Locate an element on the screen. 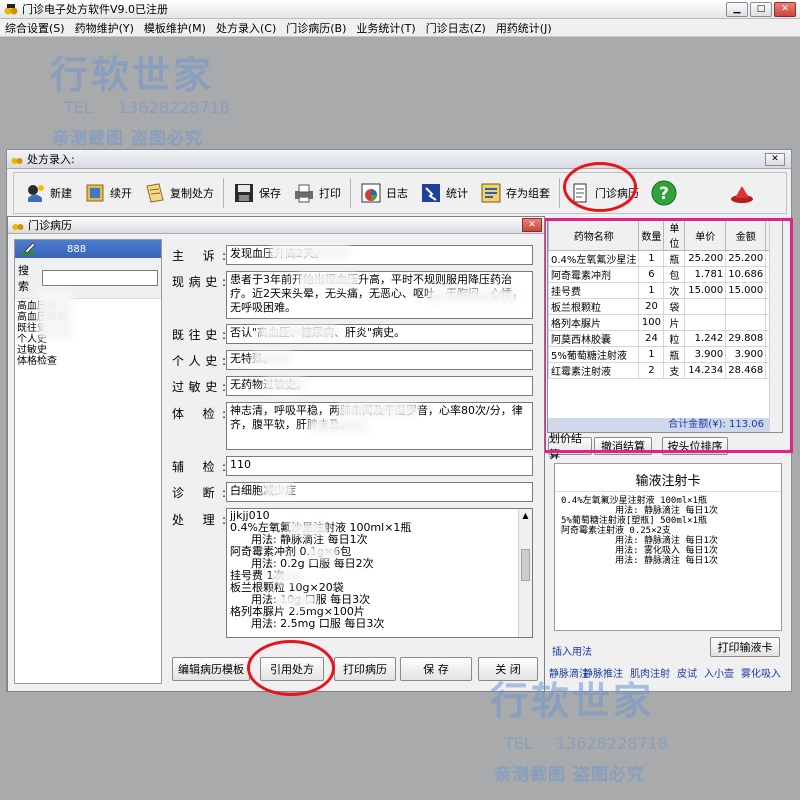 The image size is (800, 800). template-icon is located at coordinates (491, 193).